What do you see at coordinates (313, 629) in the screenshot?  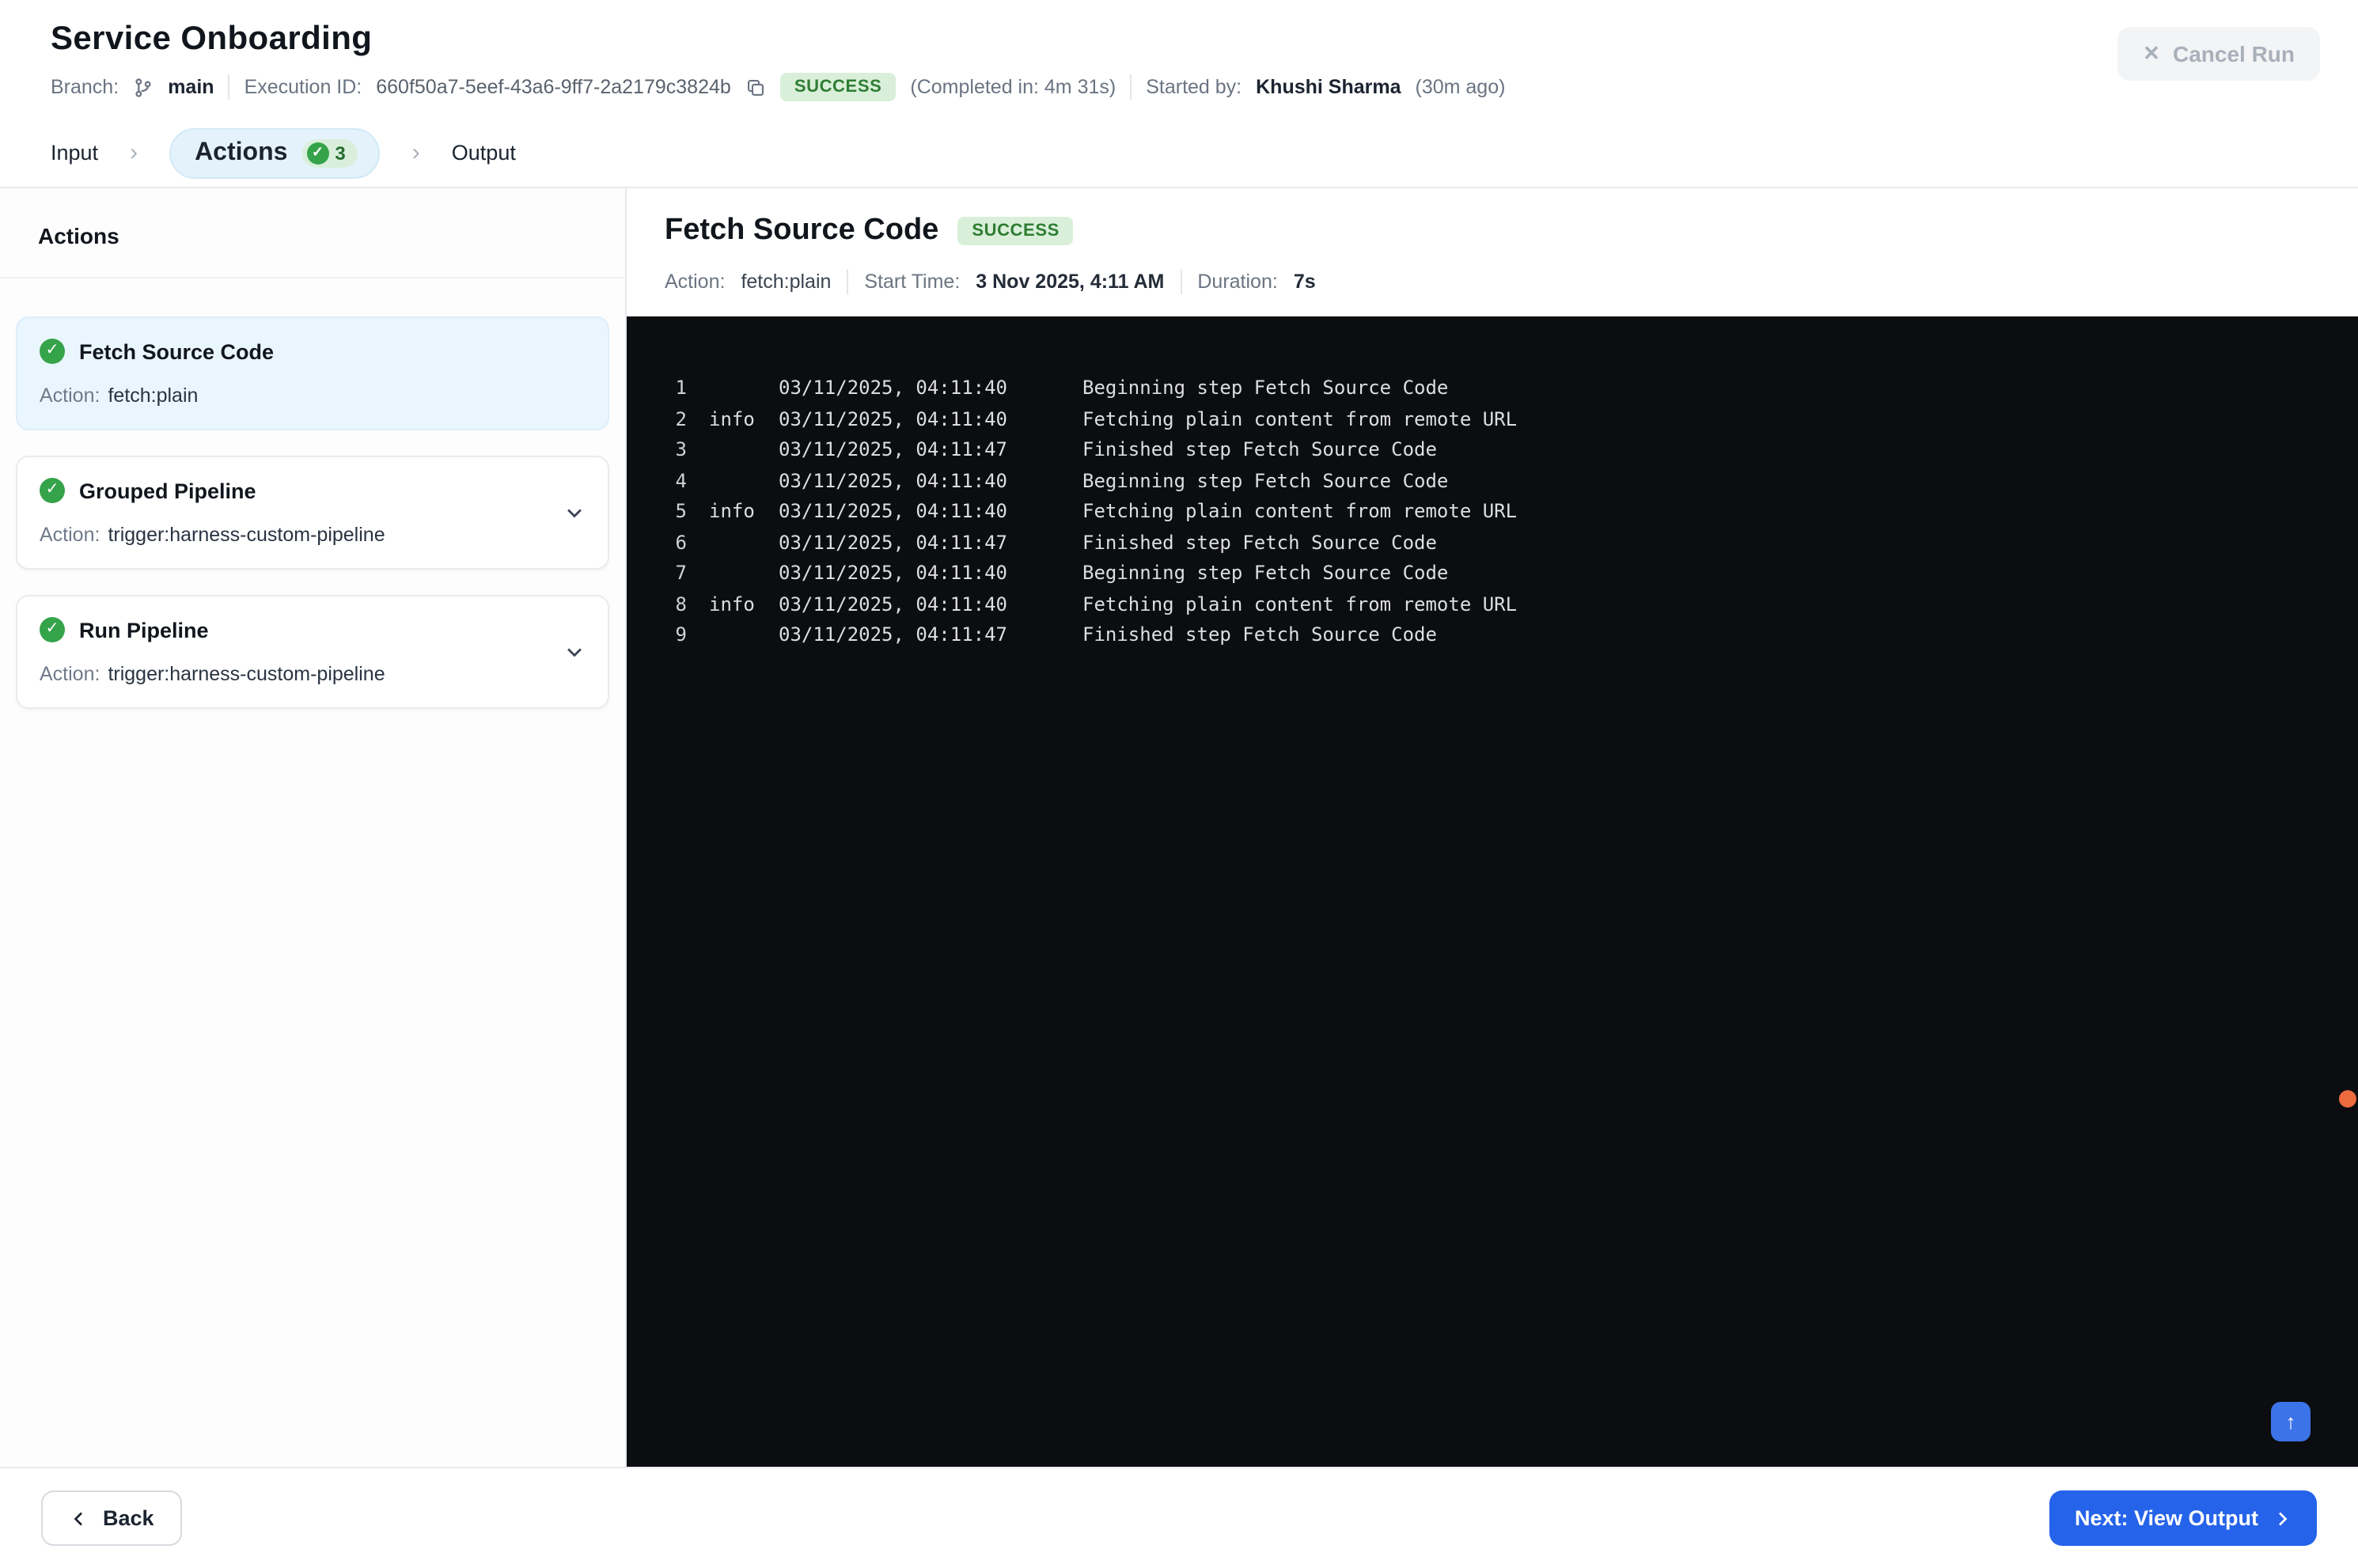 I see `action-card-title-row: ✓ Run Pipeline` at bounding box center [313, 629].